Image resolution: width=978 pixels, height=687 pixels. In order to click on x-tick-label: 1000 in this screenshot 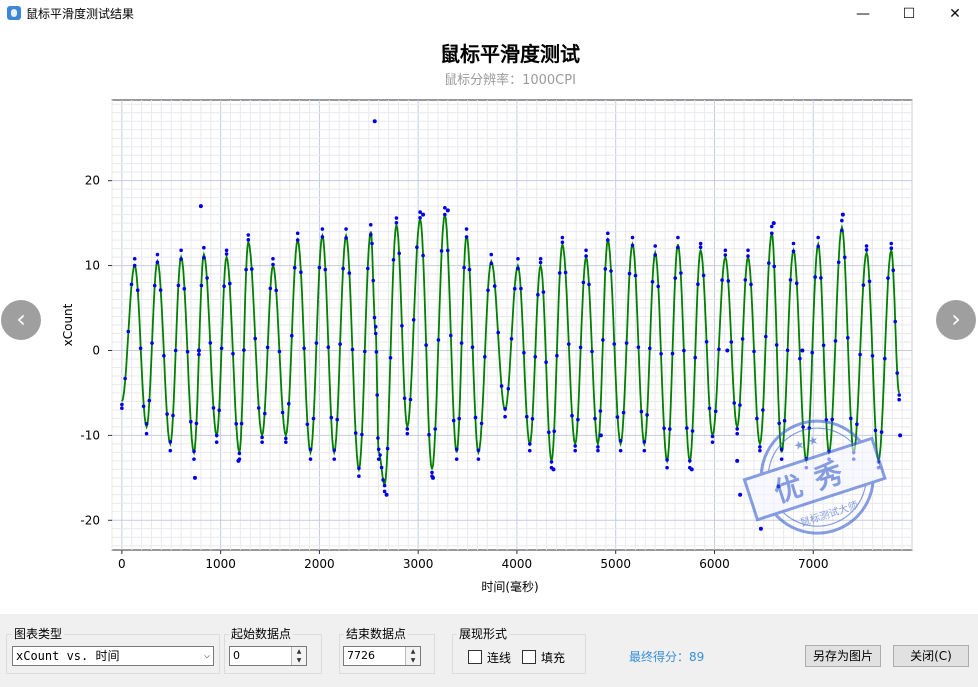, I will do `click(220, 564)`.